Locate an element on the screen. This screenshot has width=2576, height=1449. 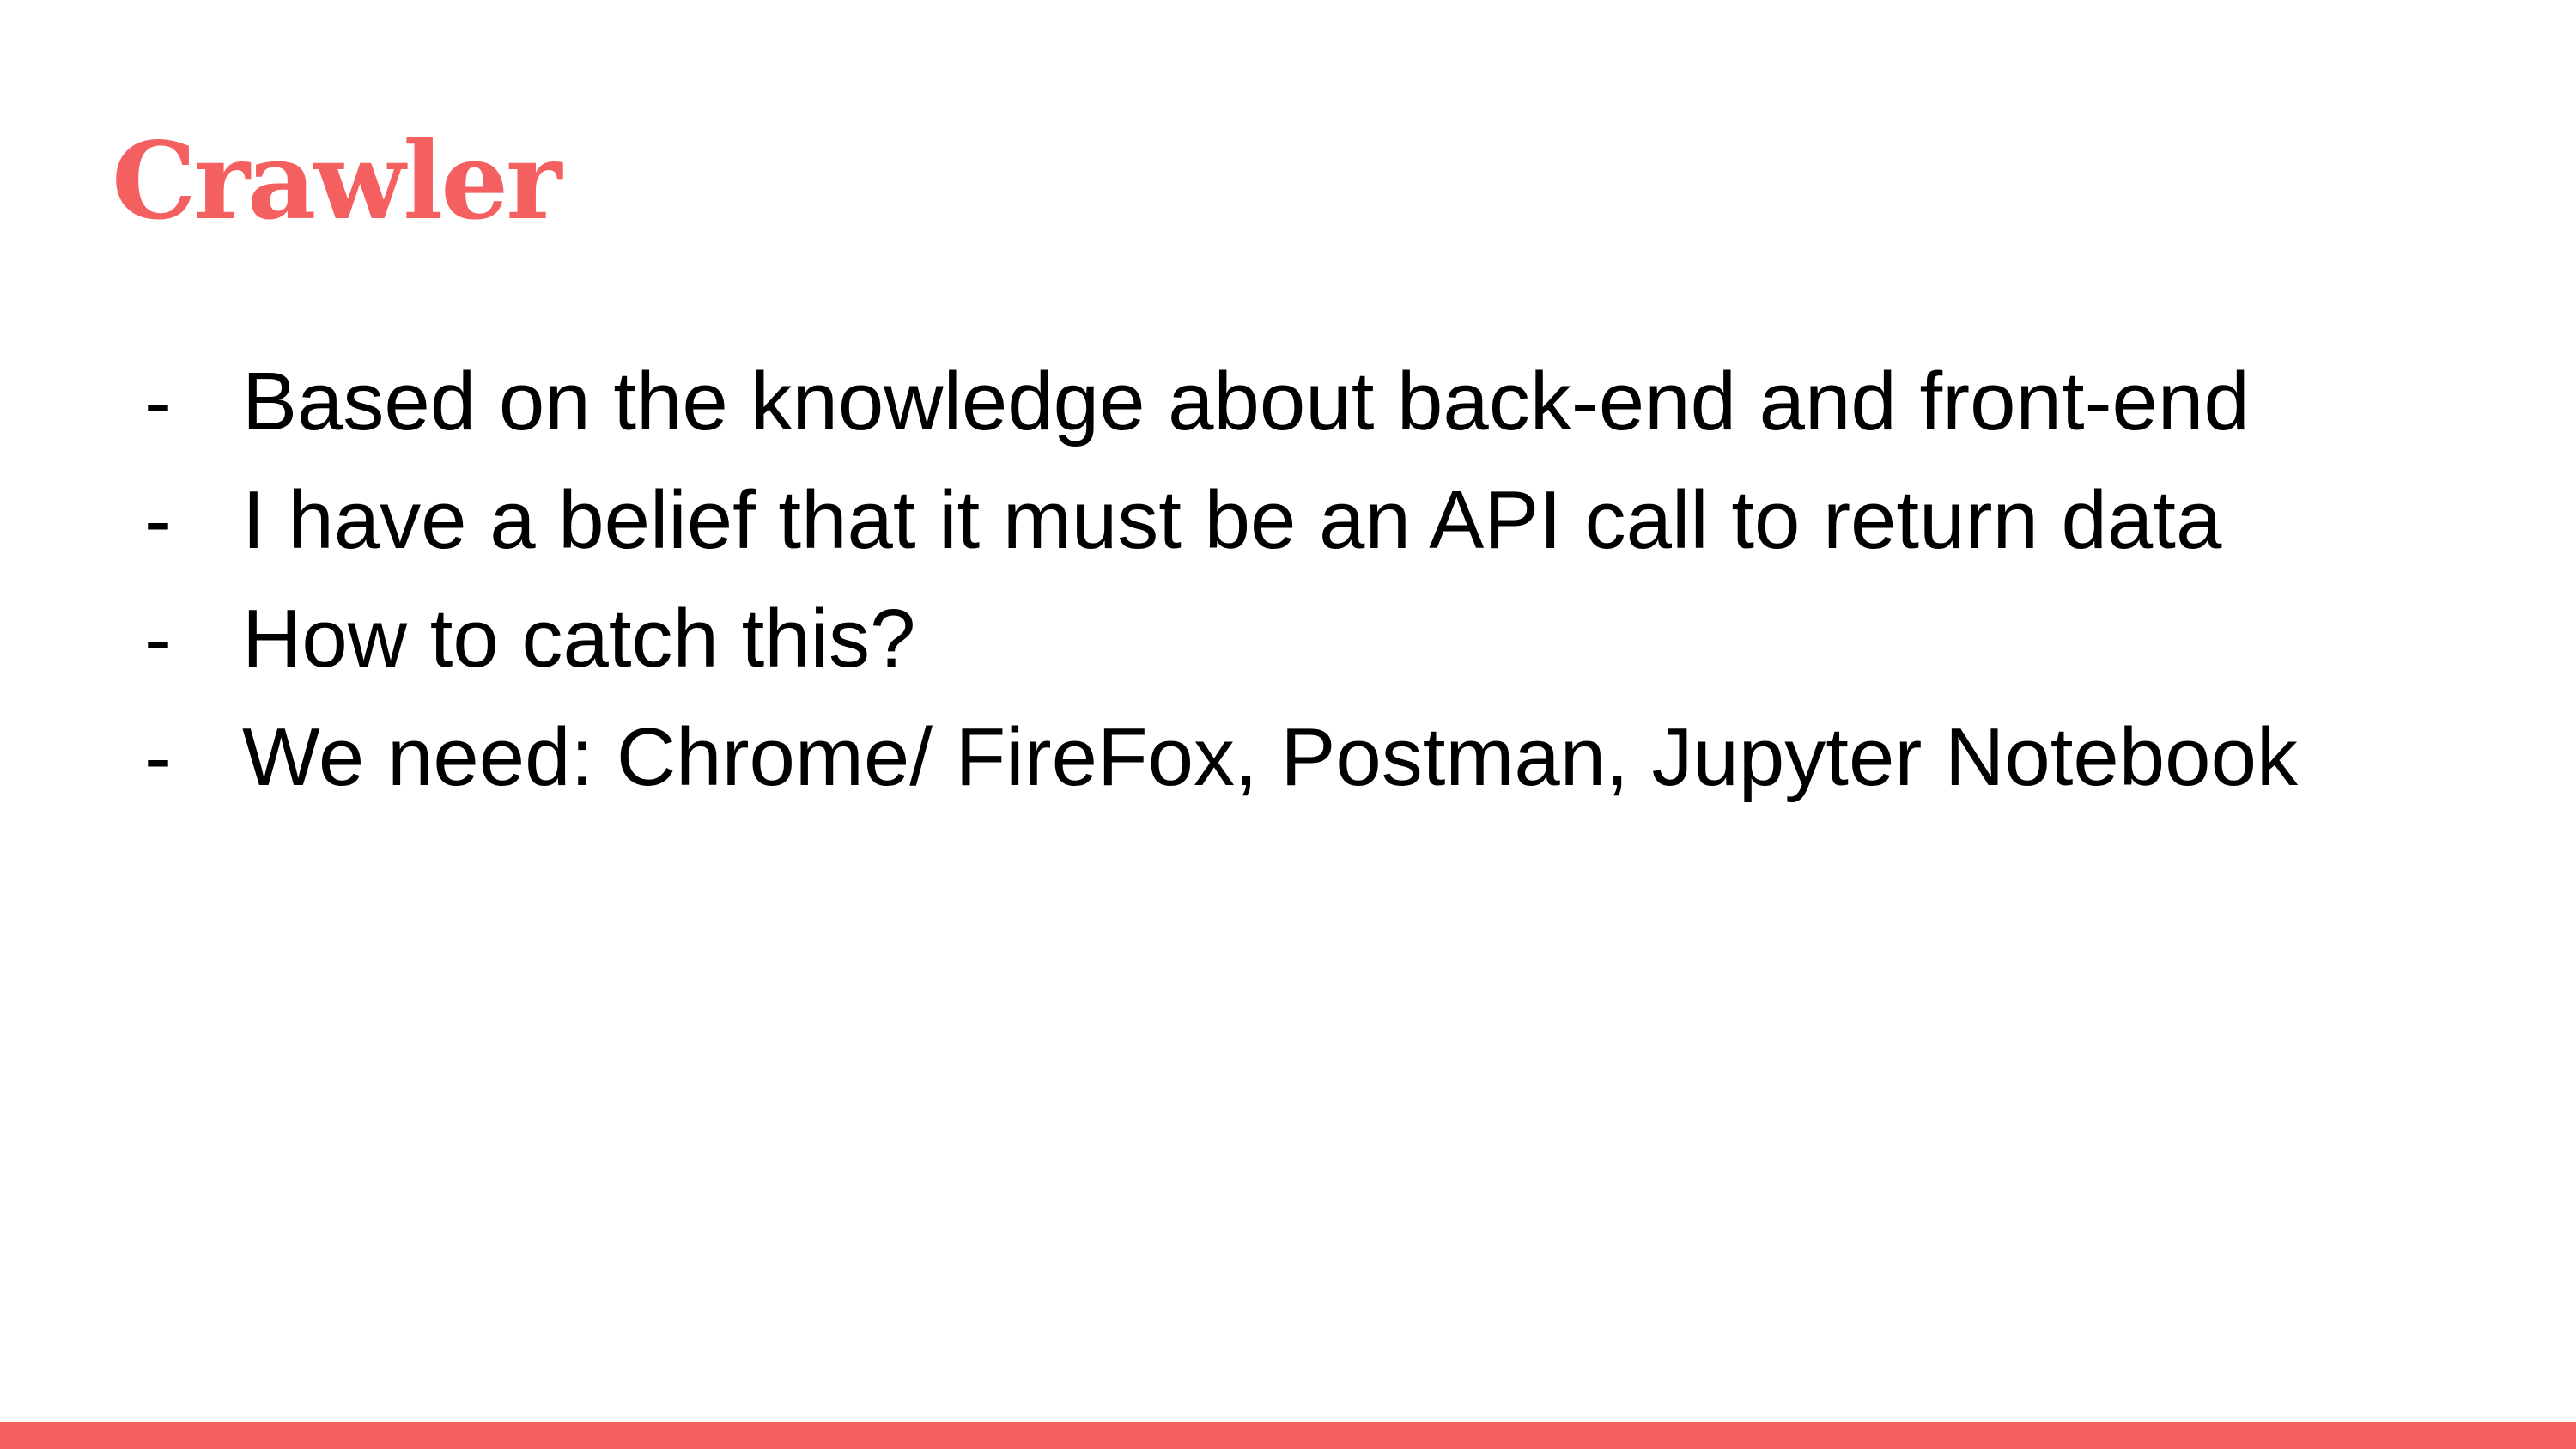
slide-title: Crawler is located at coordinates (337, 181).